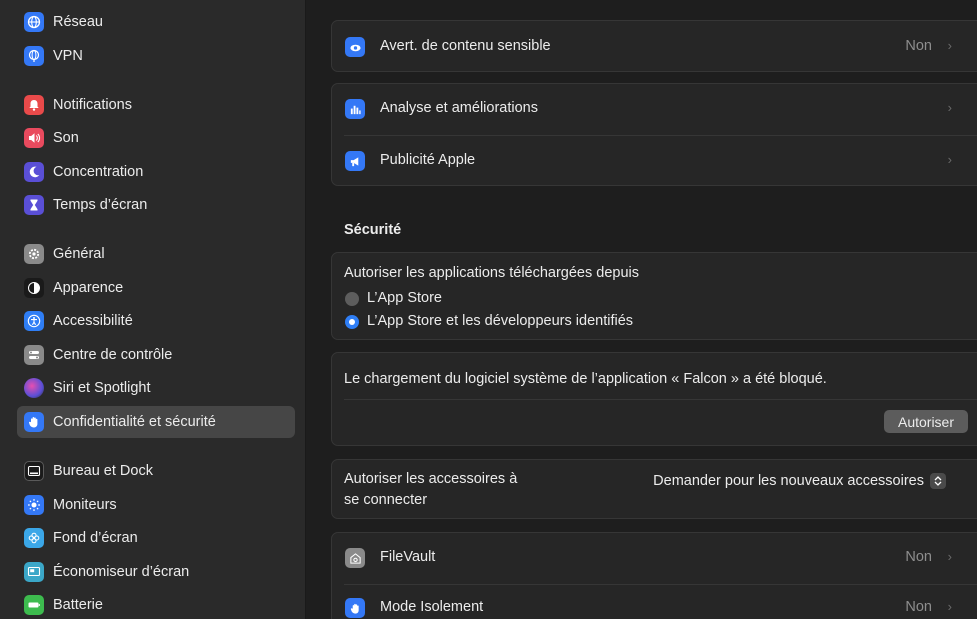 The height and width of the screenshot is (619, 977). What do you see at coordinates (156, 22) in the screenshot?
I see `sidebar-item-reseau: Réseau` at bounding box center [156, 22].